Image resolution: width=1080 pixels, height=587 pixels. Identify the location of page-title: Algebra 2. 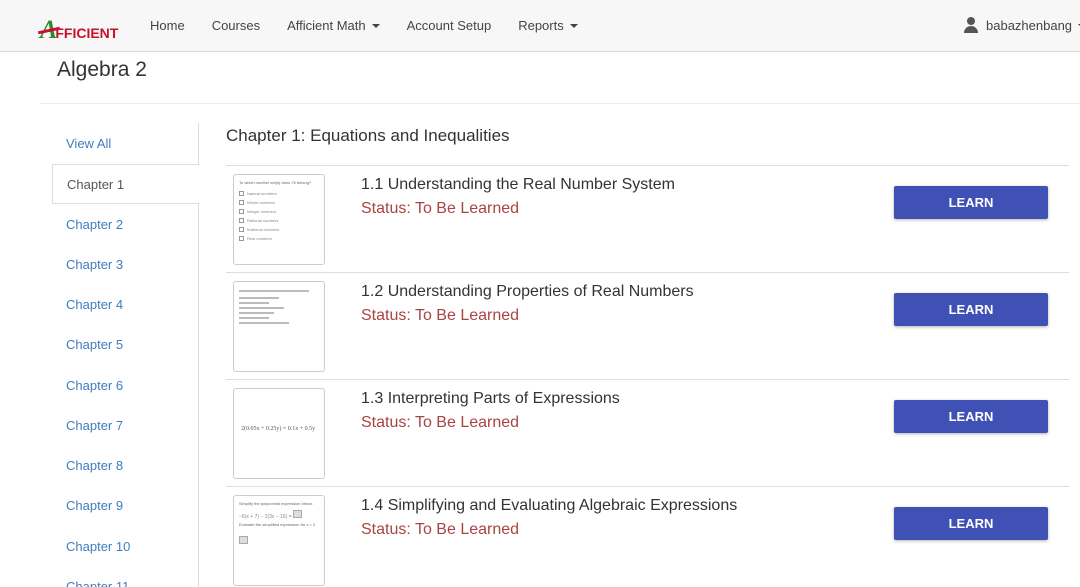
(102, 69).